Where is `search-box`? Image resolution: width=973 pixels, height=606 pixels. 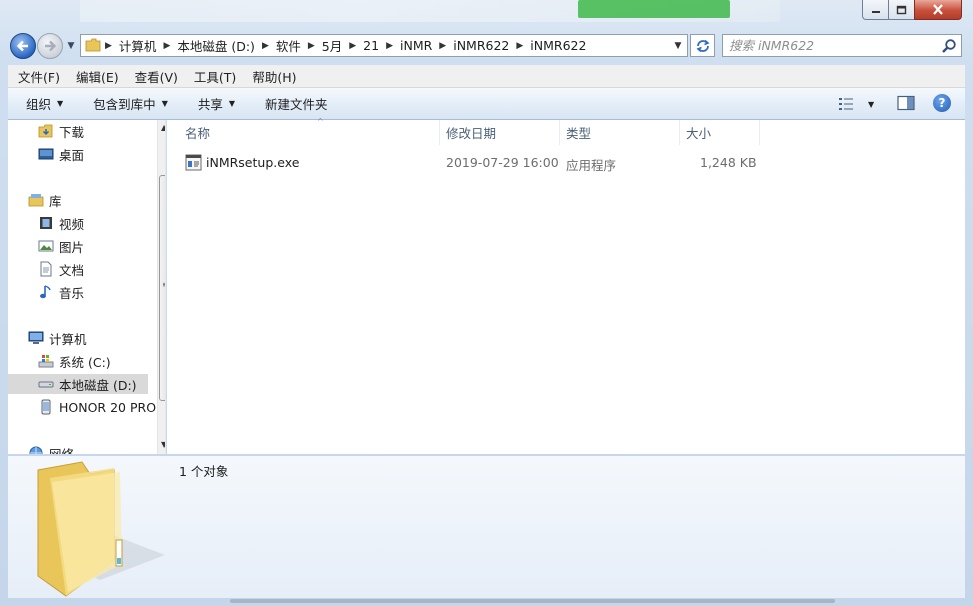 search-box is located at coordinates (842, 45).